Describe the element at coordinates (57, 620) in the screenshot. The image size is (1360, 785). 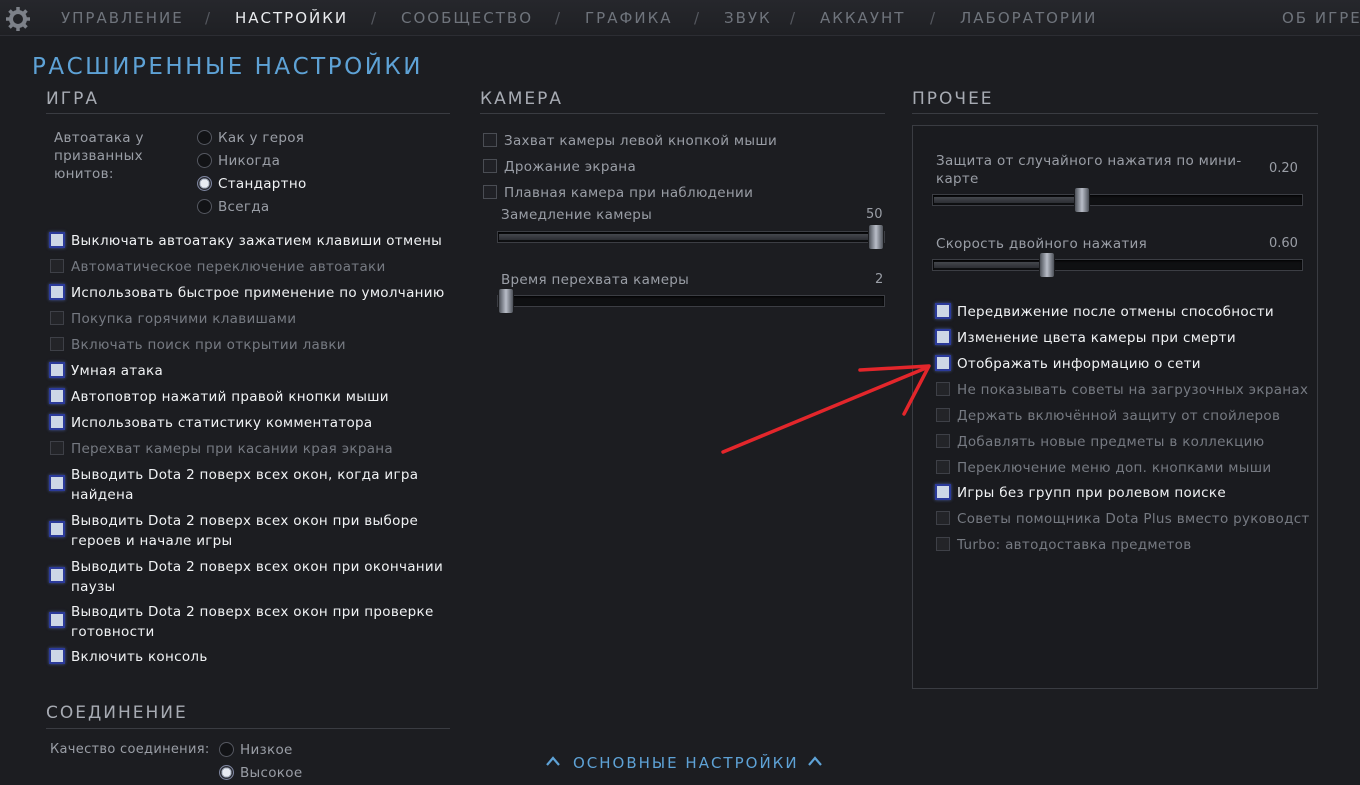
I see `checkbox-topmost-ready-check` at that location.